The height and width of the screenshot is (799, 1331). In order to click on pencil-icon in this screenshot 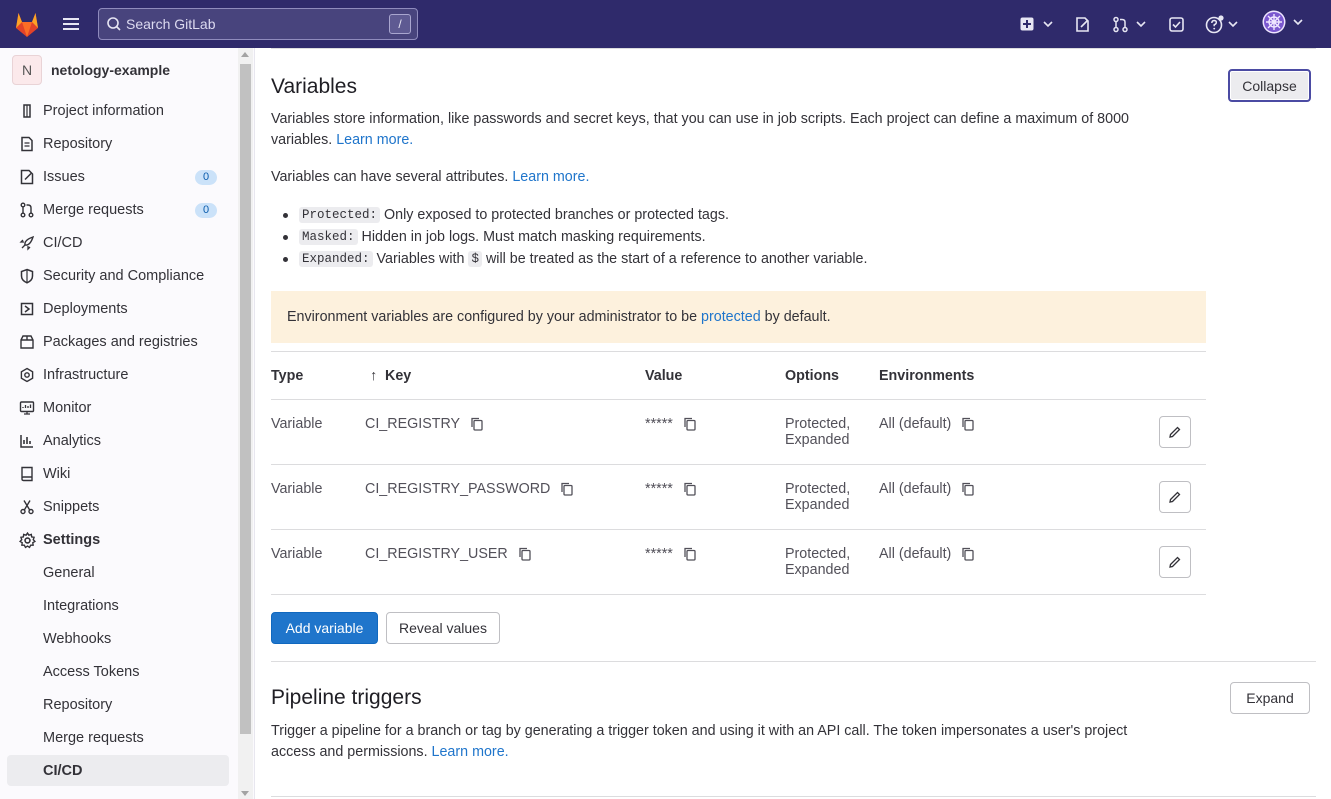, I will do `click(1175, 562)`.